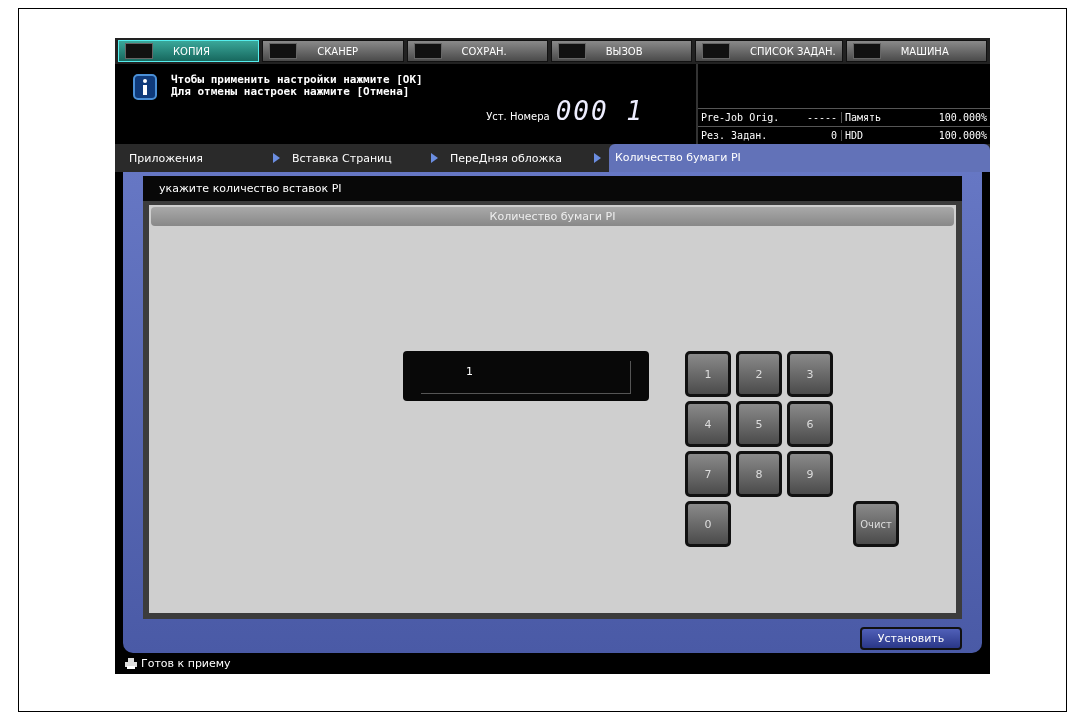  Describe the element at coordinates (518, 116) in the screenshot. I see `counter-label: Уст. Номера` at that location.